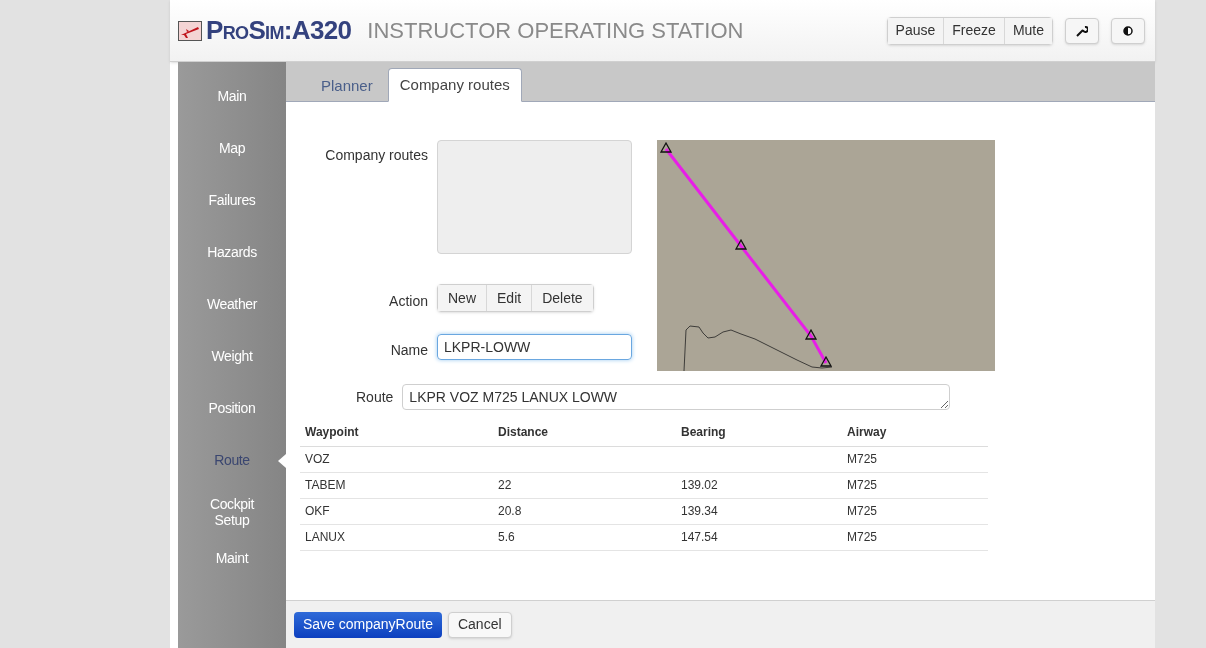 This screenshot has width=1206, height=648. What do you see at coordinates (759, 432) in the screenshot?
I see `column-header: Bearing` at bounding box center [759, 432].